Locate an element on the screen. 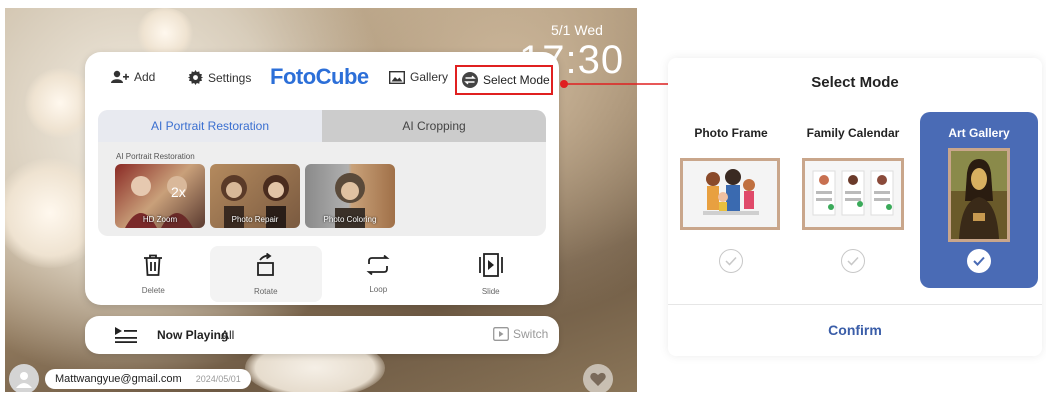 Image resolution: width=1046 pixels, height=396 pixels. slide-button: Slide is located at coordinates (491, 274).